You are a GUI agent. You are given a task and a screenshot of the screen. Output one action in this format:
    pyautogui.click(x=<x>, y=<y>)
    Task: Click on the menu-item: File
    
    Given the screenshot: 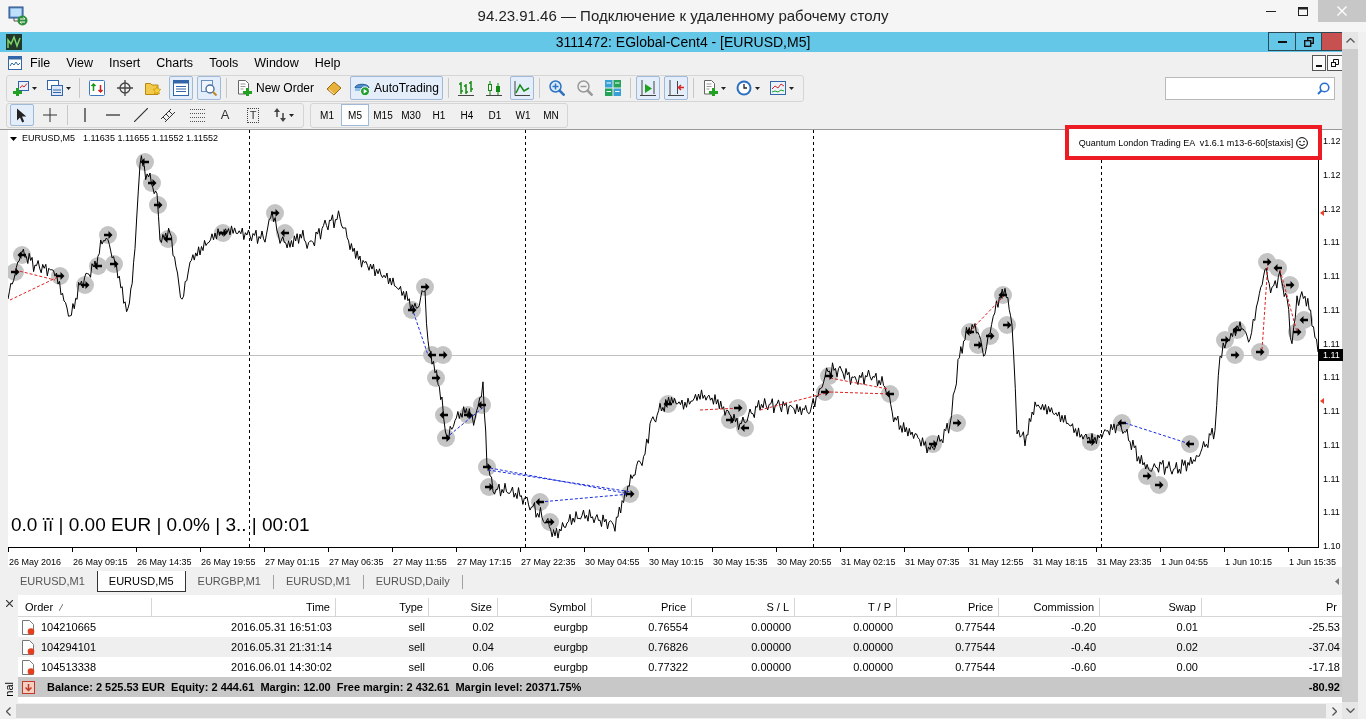 What is the action you would take?
    pyautogui.click(x=40, y=63)
    